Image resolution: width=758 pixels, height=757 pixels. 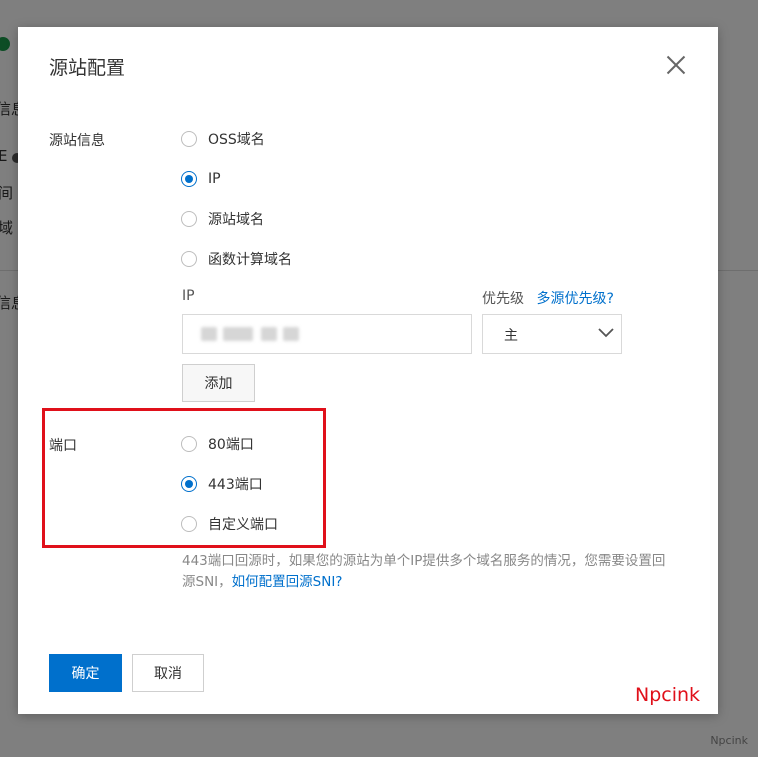 I want to click on priority-select: 主, so click(x=552, y=334).